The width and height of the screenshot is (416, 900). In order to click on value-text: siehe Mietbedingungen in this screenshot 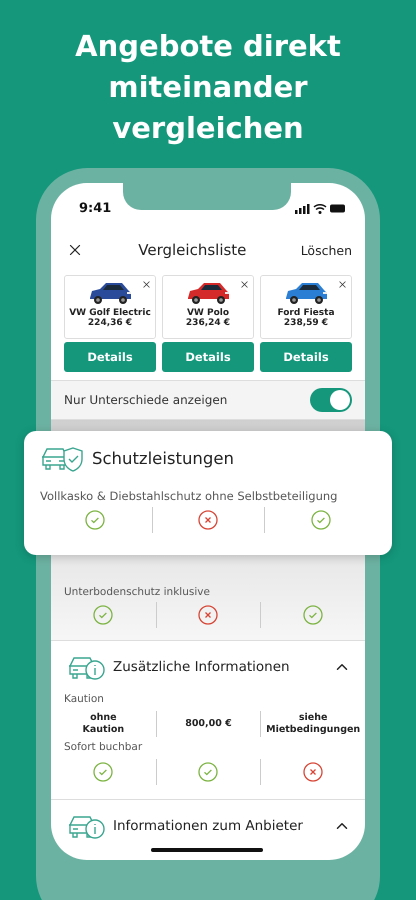, I will do `click(313, 724)`.